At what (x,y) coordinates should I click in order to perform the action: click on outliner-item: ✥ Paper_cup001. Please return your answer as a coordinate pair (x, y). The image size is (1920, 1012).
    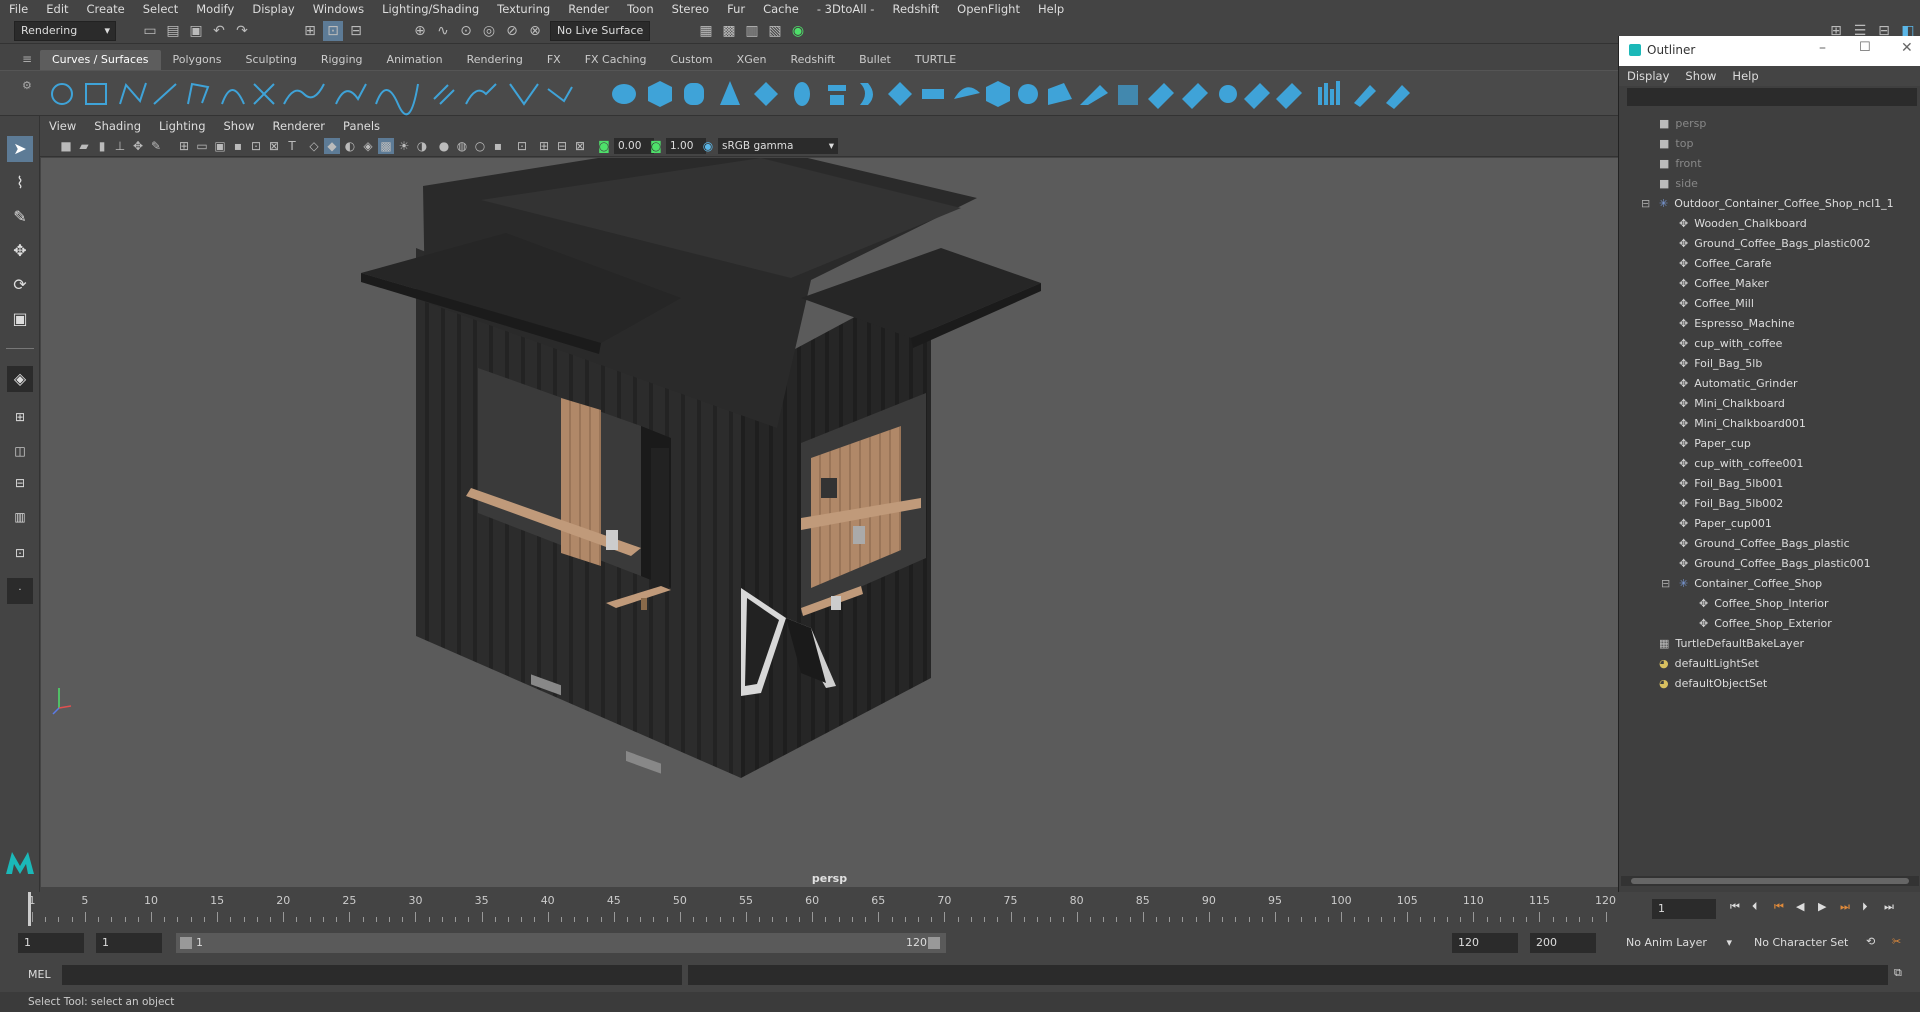
    Looking at the image, I should click on (1725, 524).